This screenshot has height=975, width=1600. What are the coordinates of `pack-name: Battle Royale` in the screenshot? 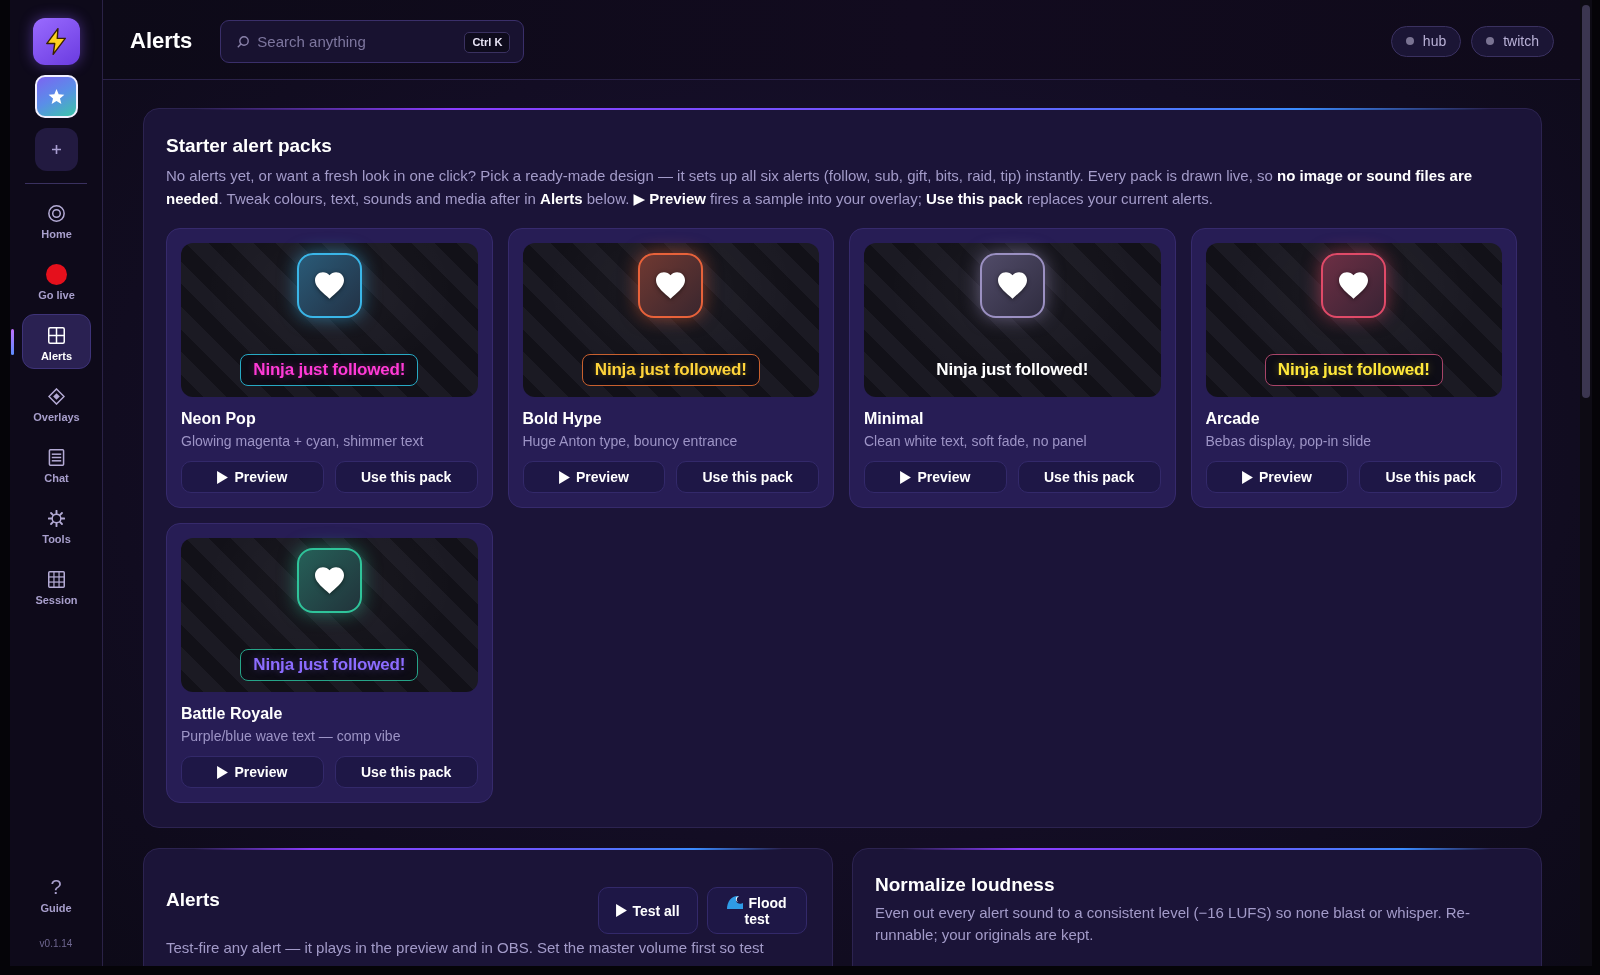 It's located at (232, 714).